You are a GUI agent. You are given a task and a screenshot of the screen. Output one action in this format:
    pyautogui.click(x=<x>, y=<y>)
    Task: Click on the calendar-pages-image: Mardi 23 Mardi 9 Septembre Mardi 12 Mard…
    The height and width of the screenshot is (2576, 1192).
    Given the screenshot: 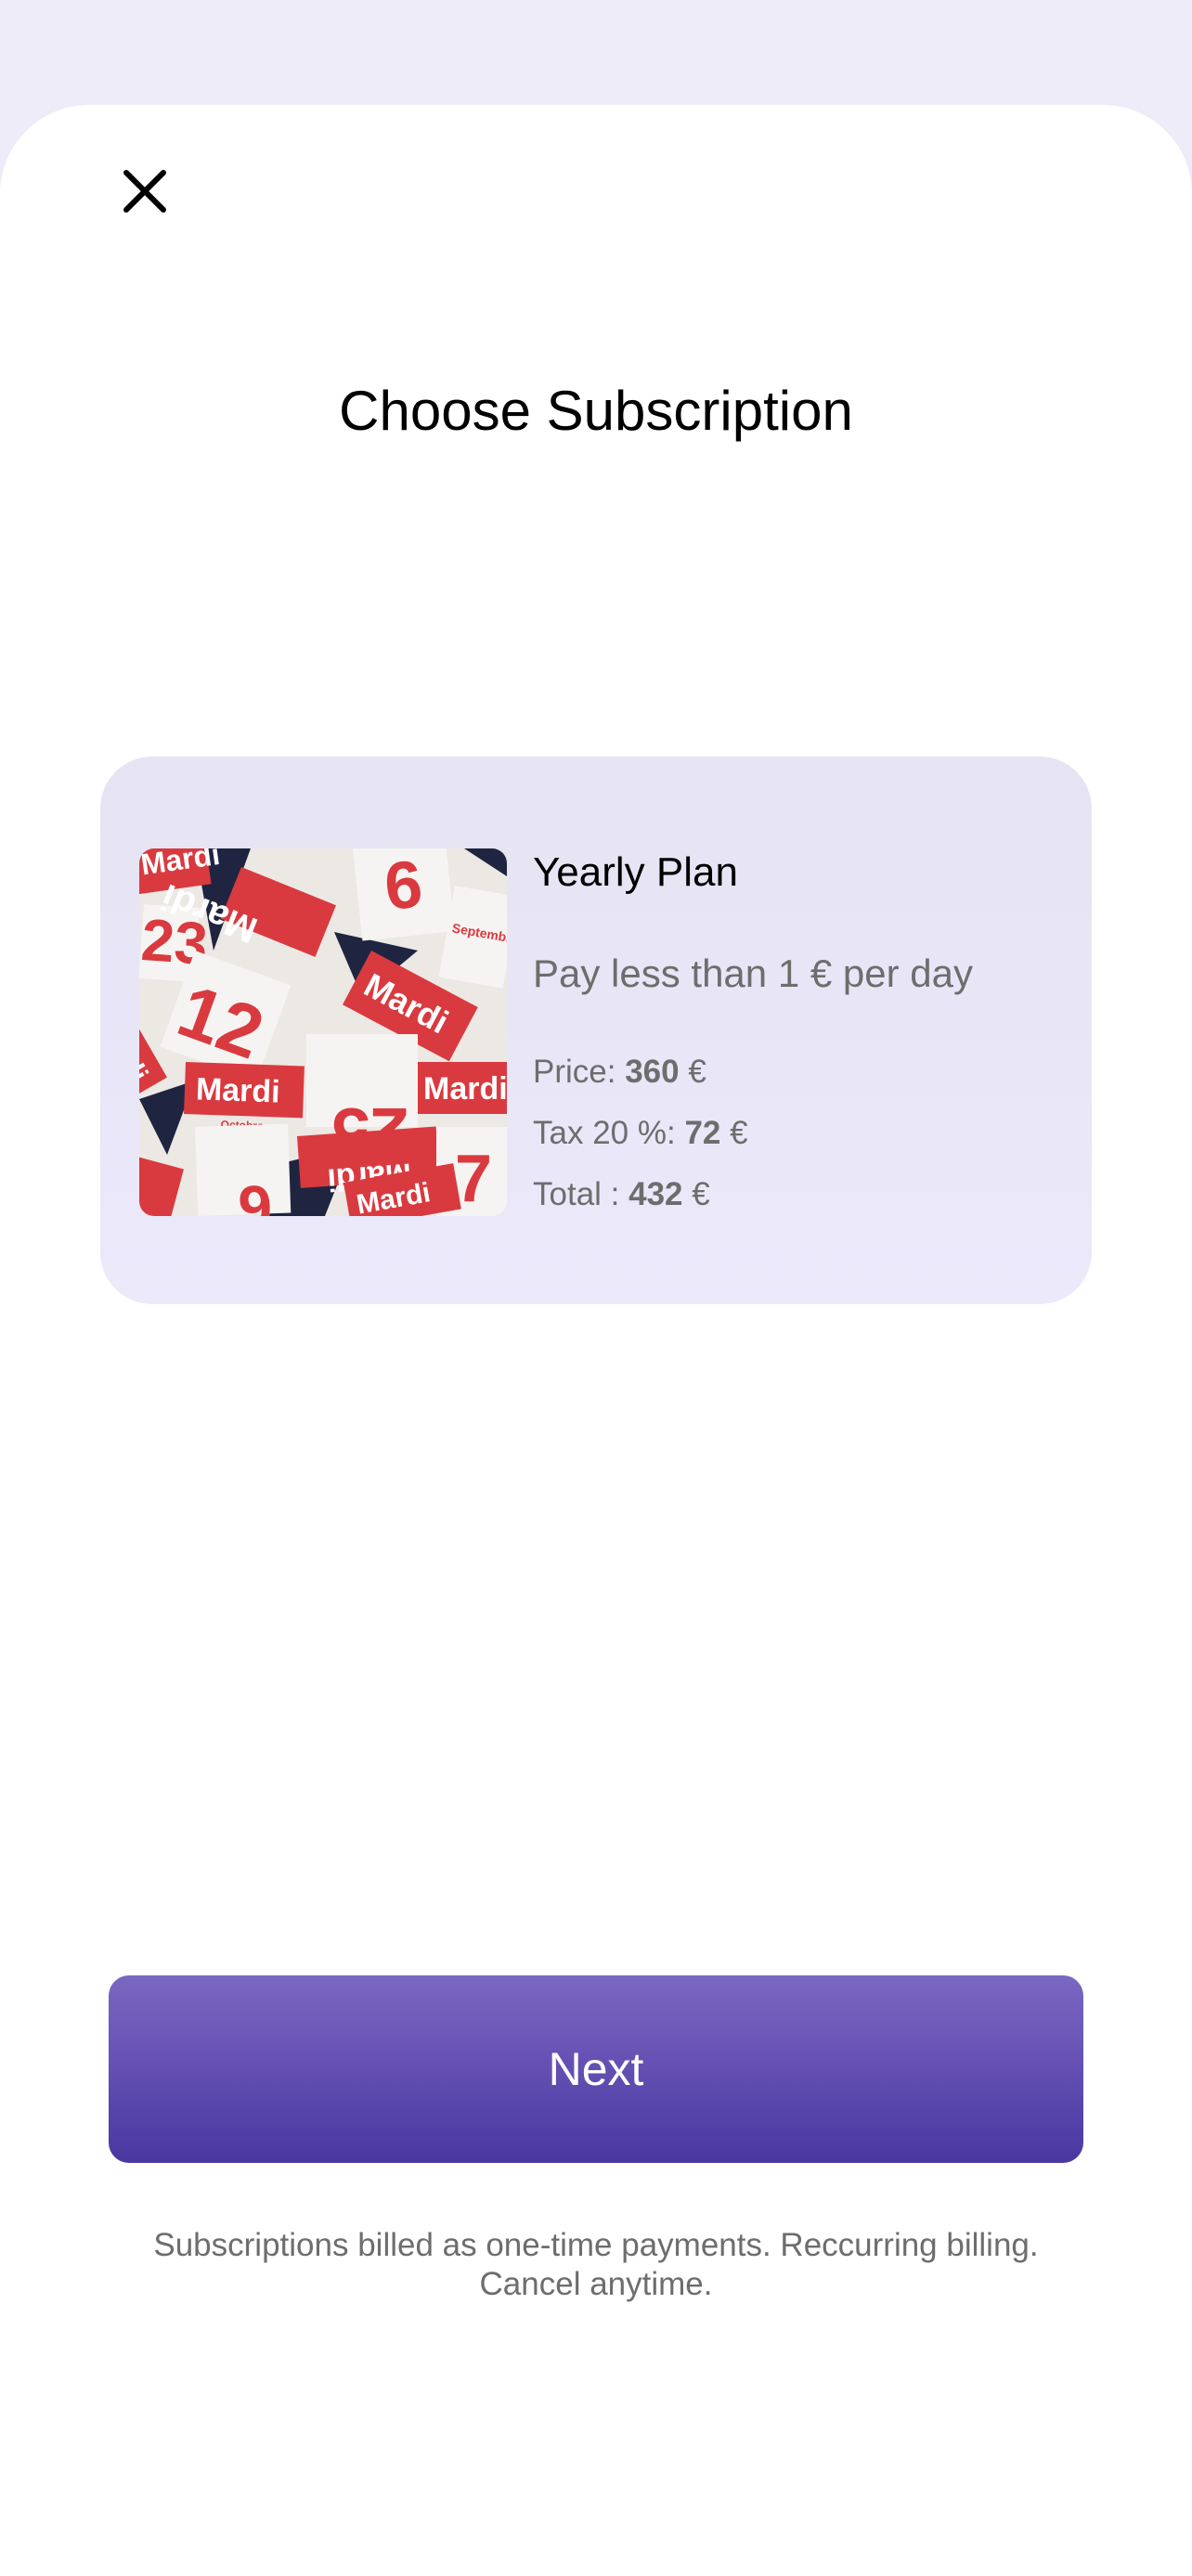 What is the action you would take?
    pyautogui.click(x=323, y=1032)
    